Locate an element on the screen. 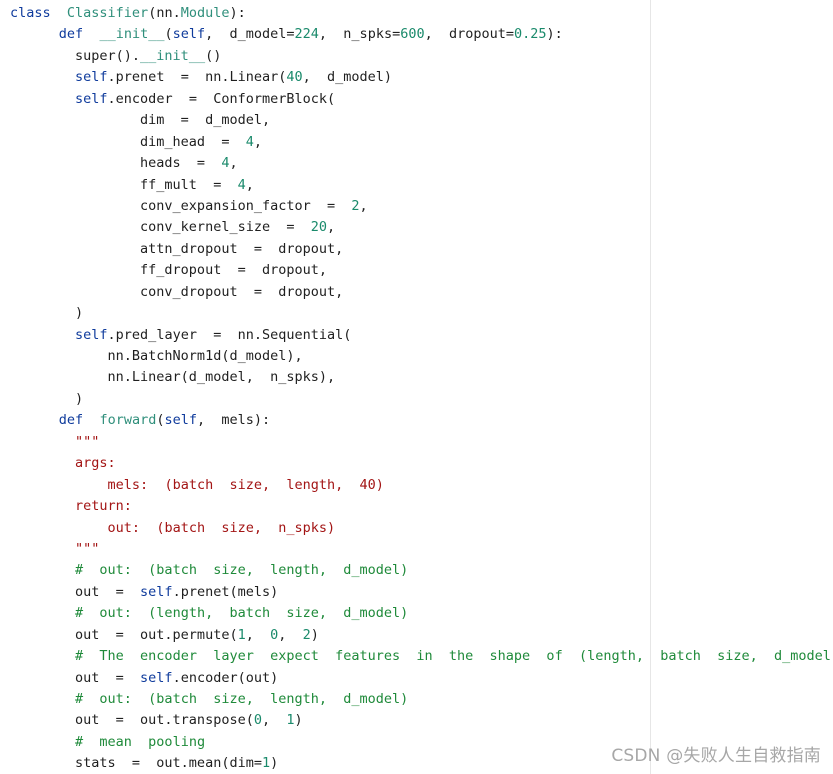 The height and width of the screenshot is (774, 833). code-token: ff_mult = is located at coordinates (124, 184).